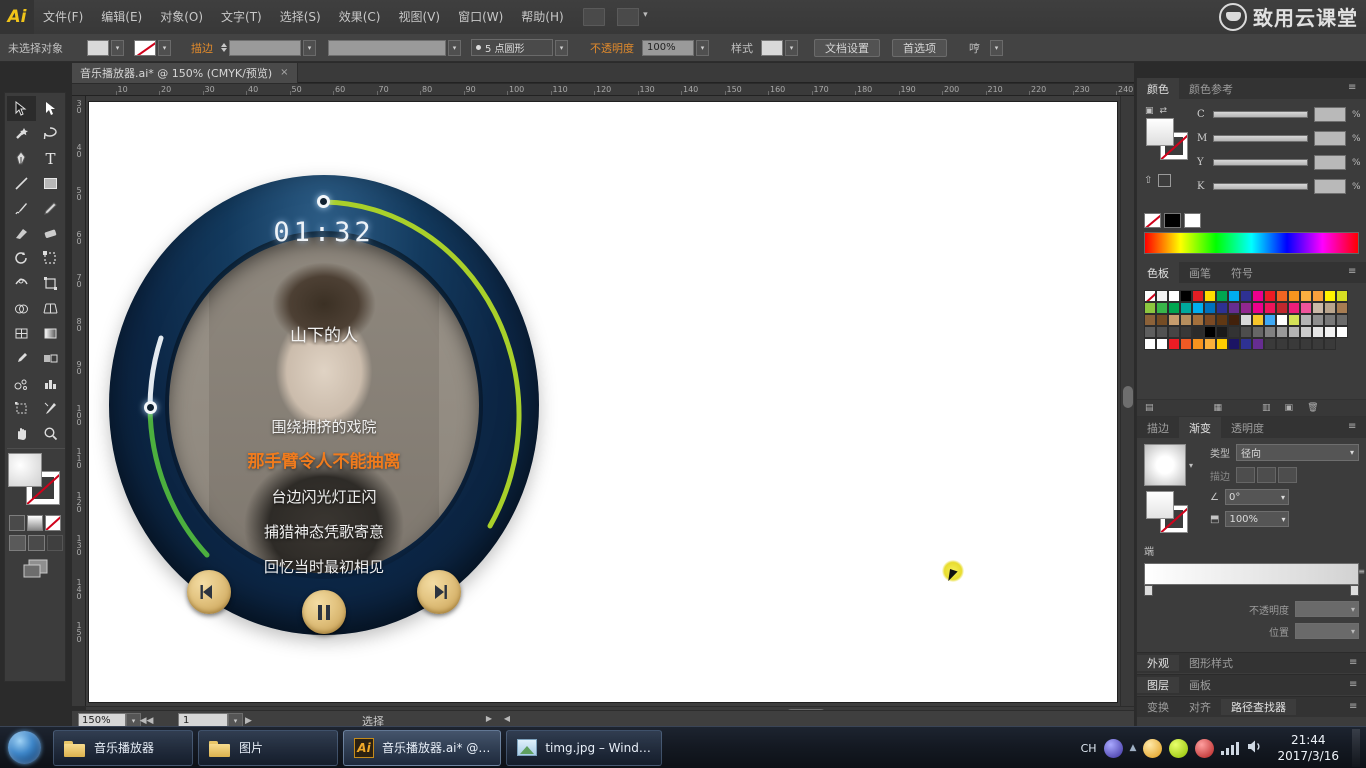 This screenshot has height=768, width=1366. Describe the element at coordinates (593, 17) in the screenshot. I see `bridge-icon` at that location.